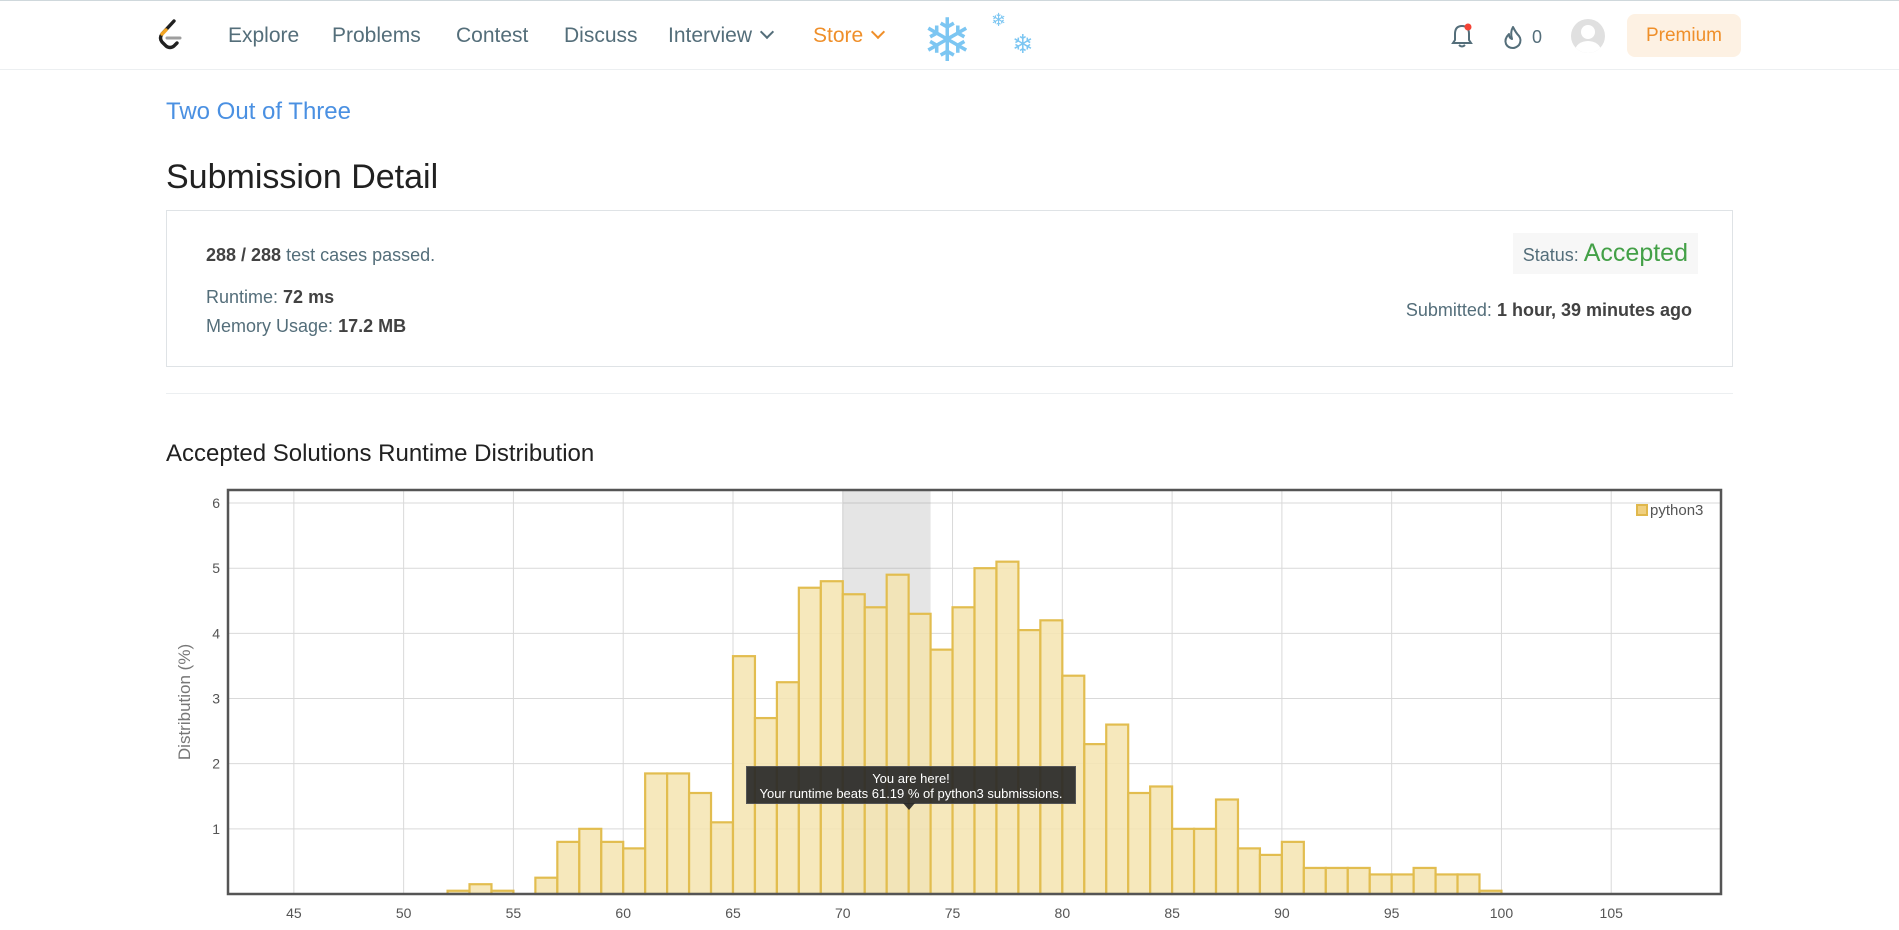 This screenshot has width=1899, height=930. I want to click on status-value: Accepted, so click(1636, 253).